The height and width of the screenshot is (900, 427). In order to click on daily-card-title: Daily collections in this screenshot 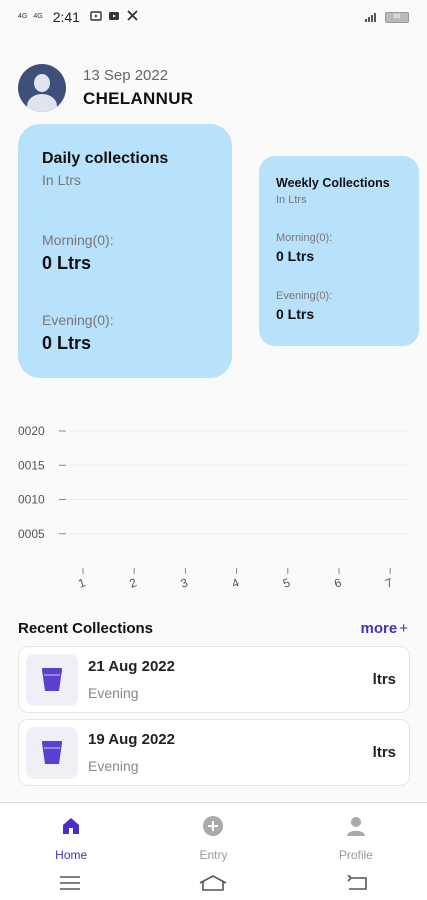, I will do `click(105, 158)`.